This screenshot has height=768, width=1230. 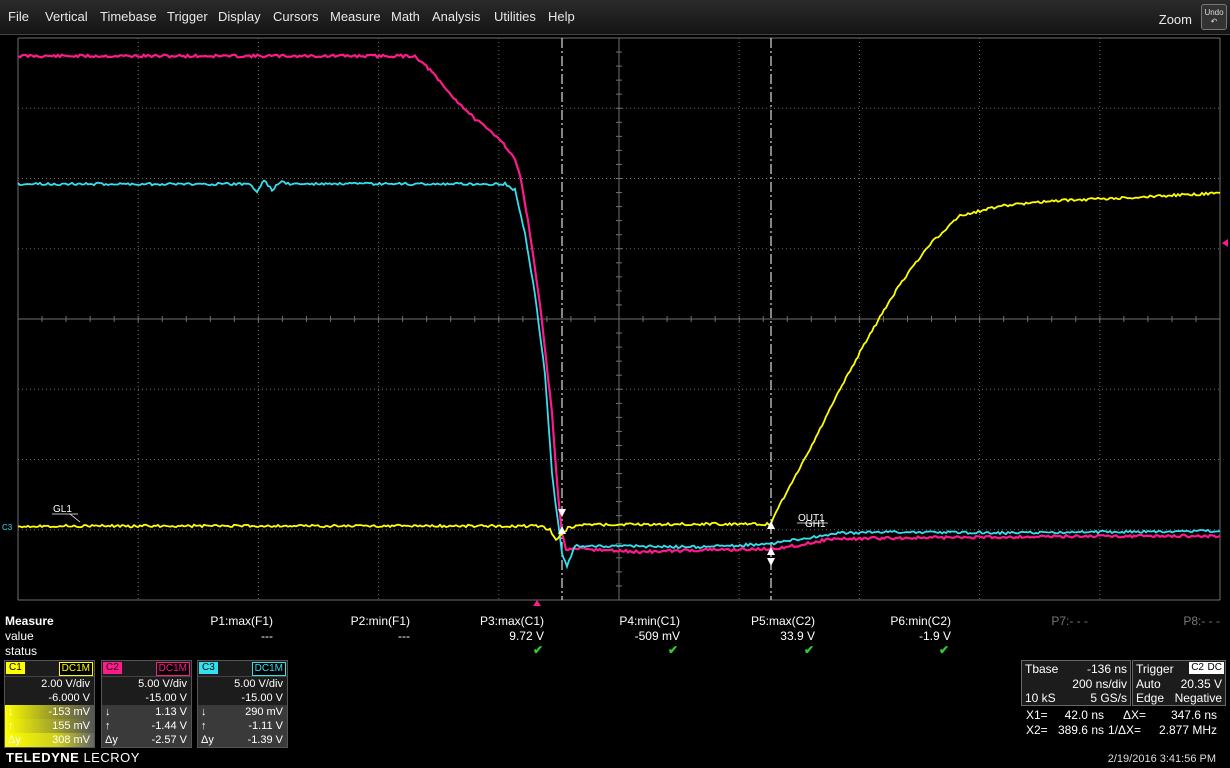 I want to click on channel-c2-header: C2 DC1M, so click(x=146, y=669).